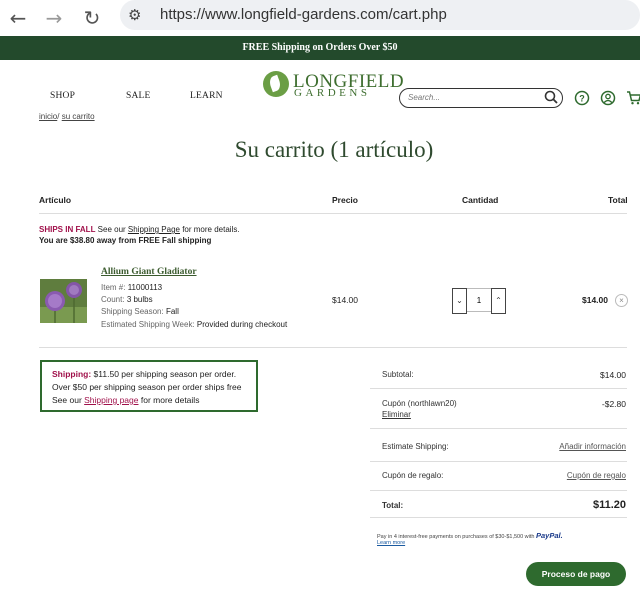 This screenshot has height=591, width=640. I want to click on shipping-page-line: See our Shipping page for more details, so click(125, 400).